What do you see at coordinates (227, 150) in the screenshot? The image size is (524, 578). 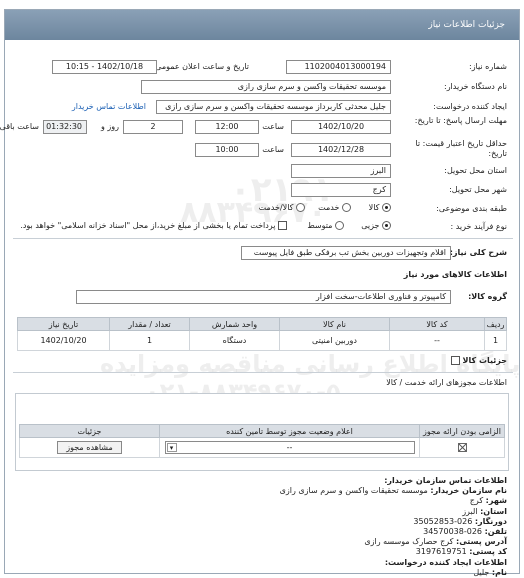 I see `validity-time: 10:00` at bounding box center [227, 150].